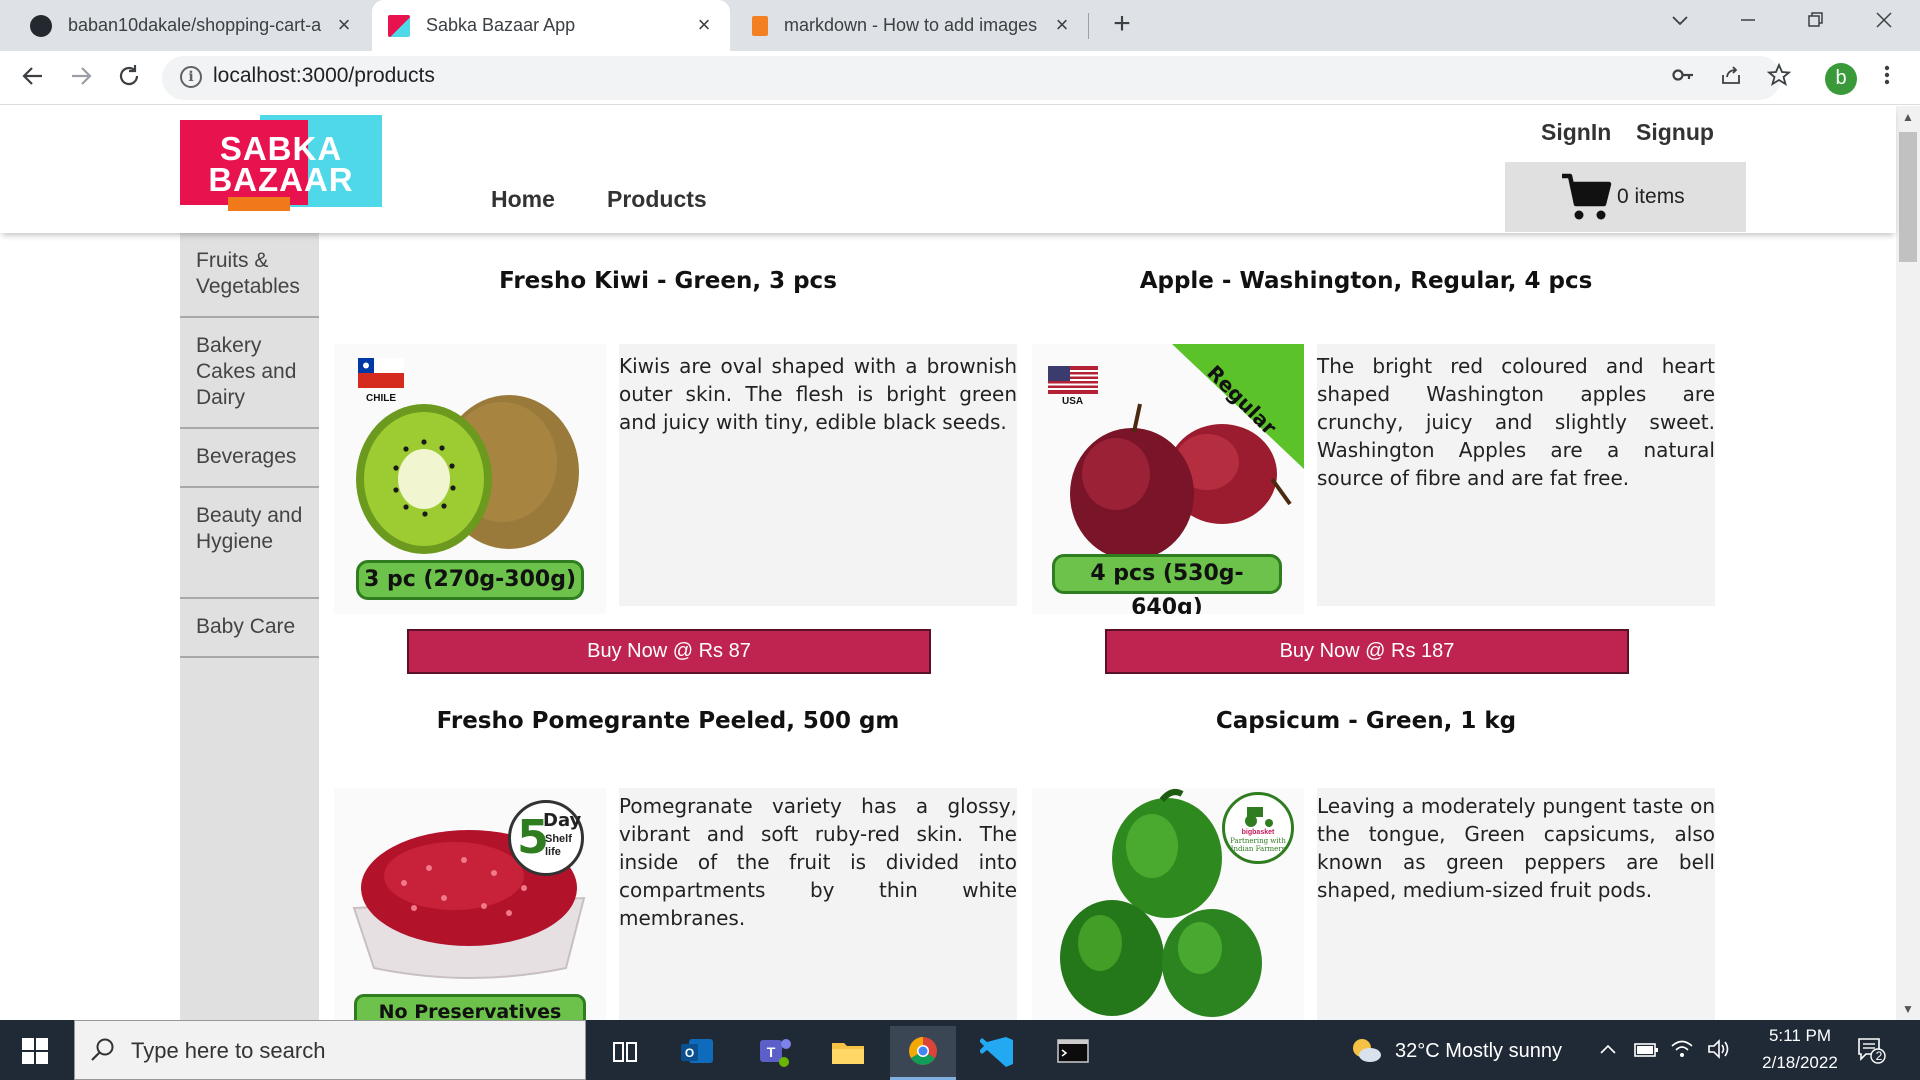  I want to click on address-url: localhost:3000/products, so click(324, 76).